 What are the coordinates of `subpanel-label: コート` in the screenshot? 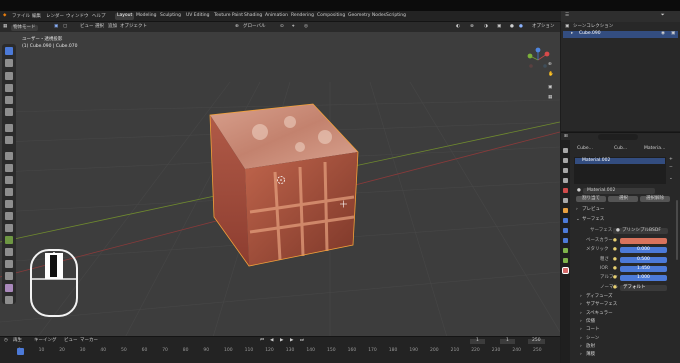 It's located at (593, 330).